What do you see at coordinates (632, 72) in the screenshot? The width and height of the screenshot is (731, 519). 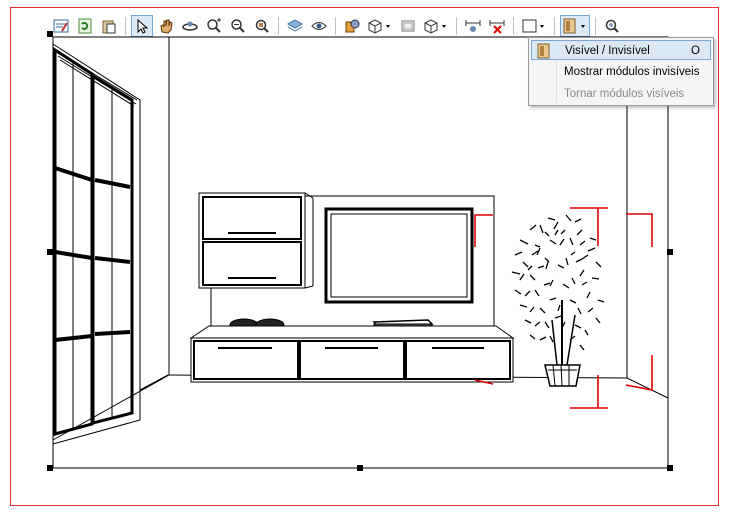 I see `menu-item-label: Mostrar módulos invisíveis` at bounding box center [632, 72].